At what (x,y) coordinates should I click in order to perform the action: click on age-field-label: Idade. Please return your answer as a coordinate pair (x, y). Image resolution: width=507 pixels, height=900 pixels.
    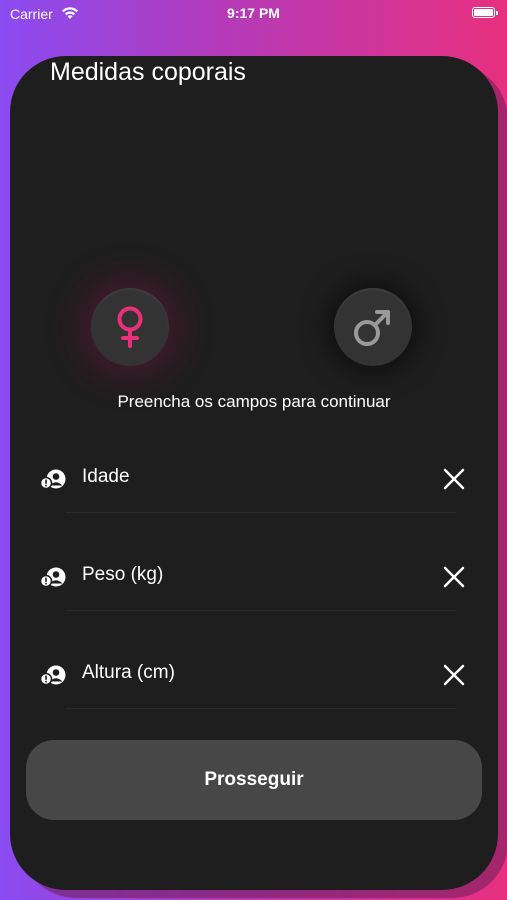
    Looking at the image, I should click on (106, 476).